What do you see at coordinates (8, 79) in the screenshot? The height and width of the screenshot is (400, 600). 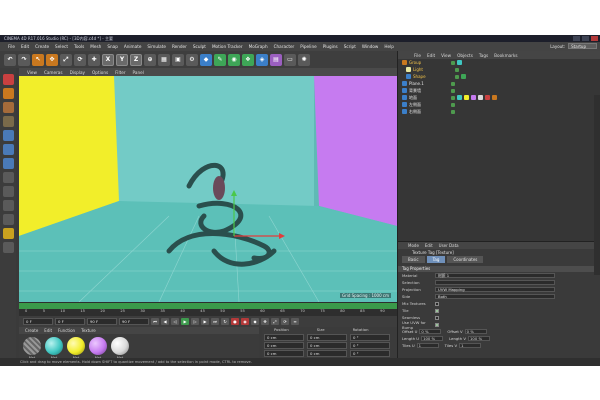 I see `make-editable-icon` at bounding box center [8, 79].